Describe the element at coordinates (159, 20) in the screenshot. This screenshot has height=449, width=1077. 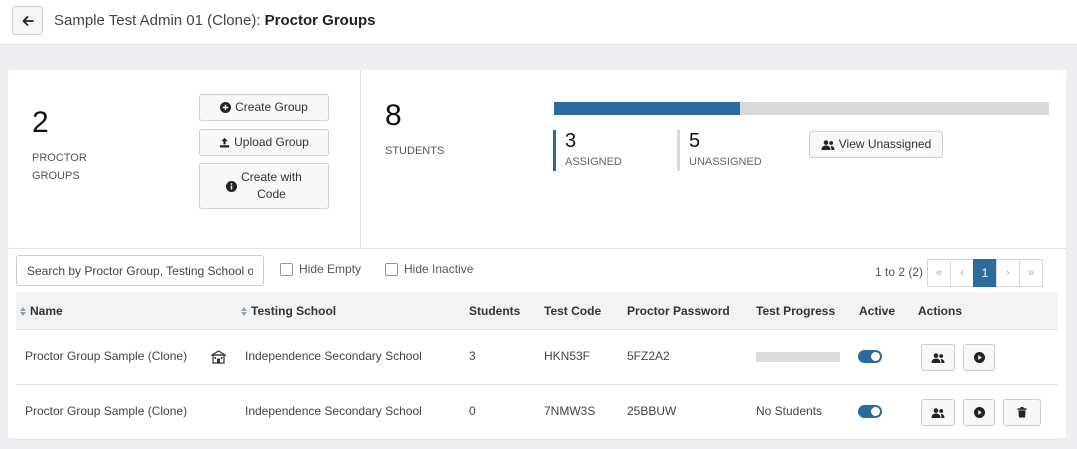
I see `page-title-prefix: Sample Test Admin 01 (Clone):` at that location.